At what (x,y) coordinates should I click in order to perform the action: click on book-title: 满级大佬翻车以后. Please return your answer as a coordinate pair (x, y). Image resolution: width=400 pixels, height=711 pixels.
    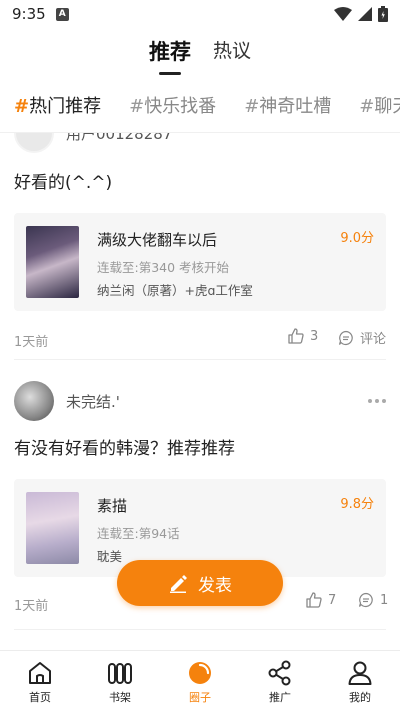
    Looking at the image, I should click on (157, 240).